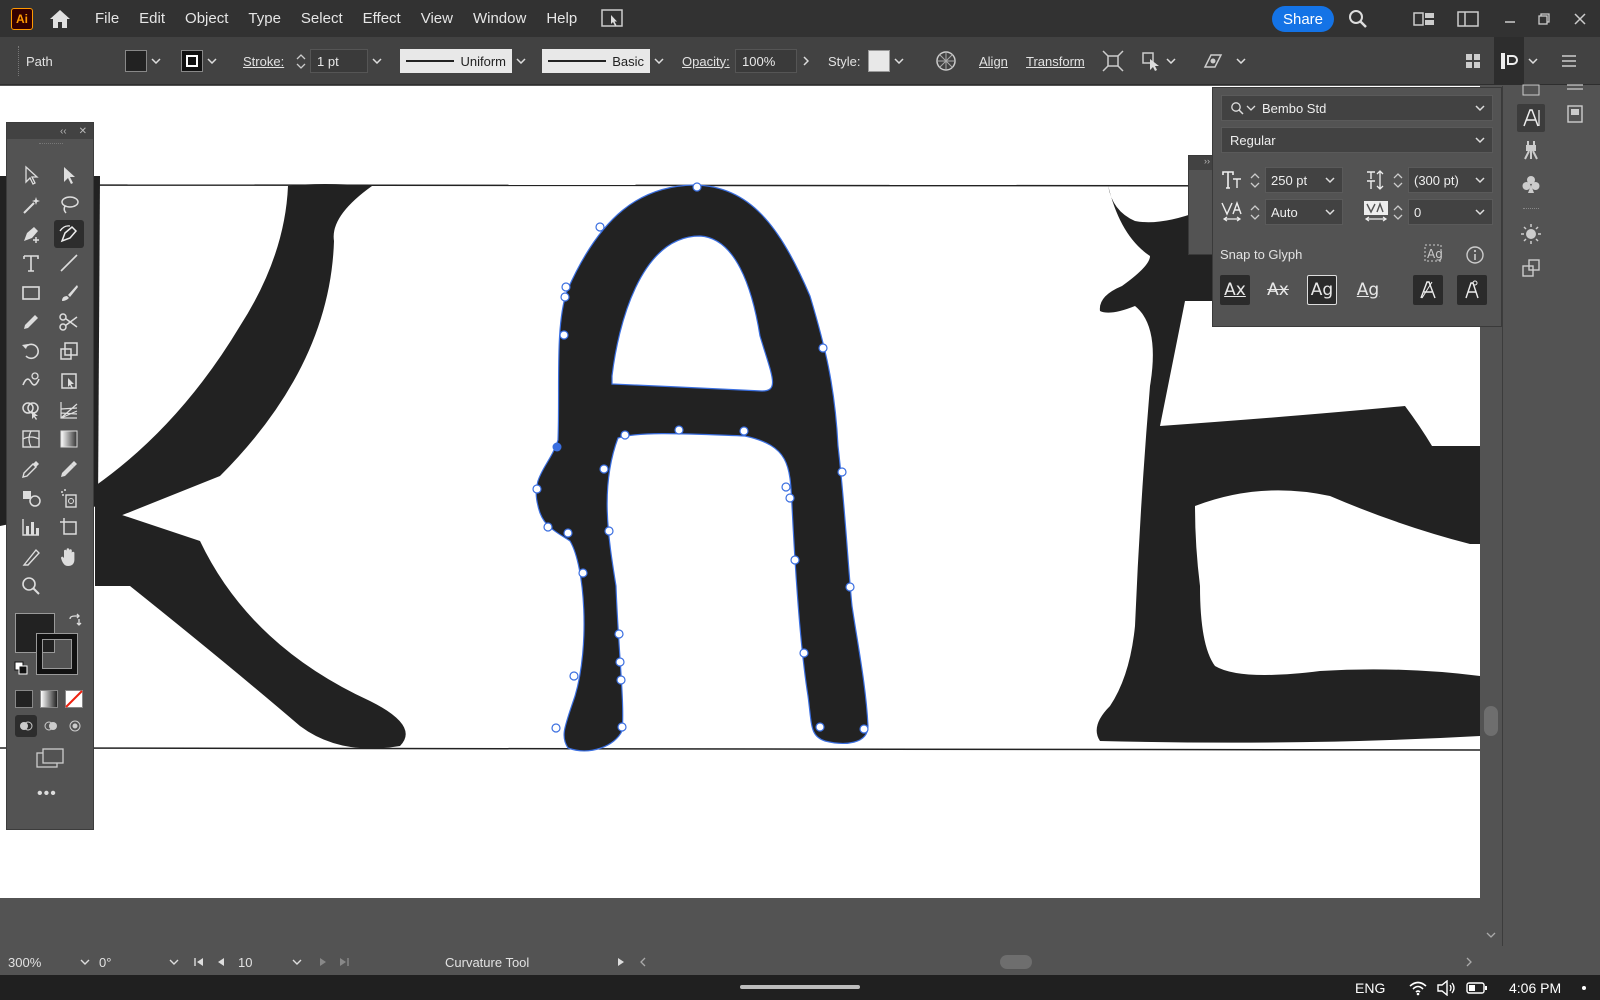 The width and height of the screenshot is (1600, 1000). I want to click on default-fill-stroke-icon, so click(21, 668).